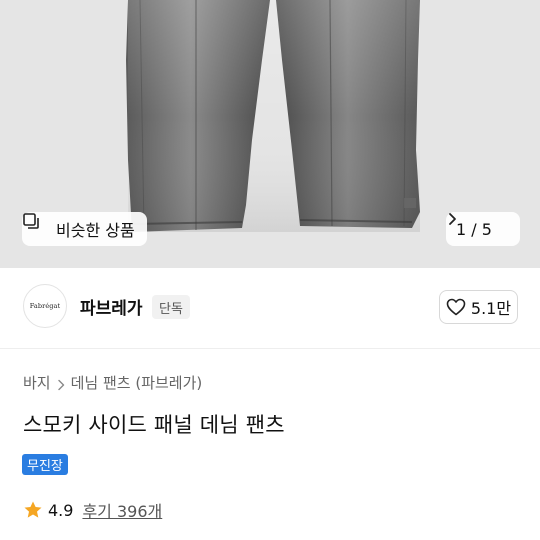  I want to click on shop-info-row: Fabrégat 파브레가 단독 5.1만, so click(270, 308).